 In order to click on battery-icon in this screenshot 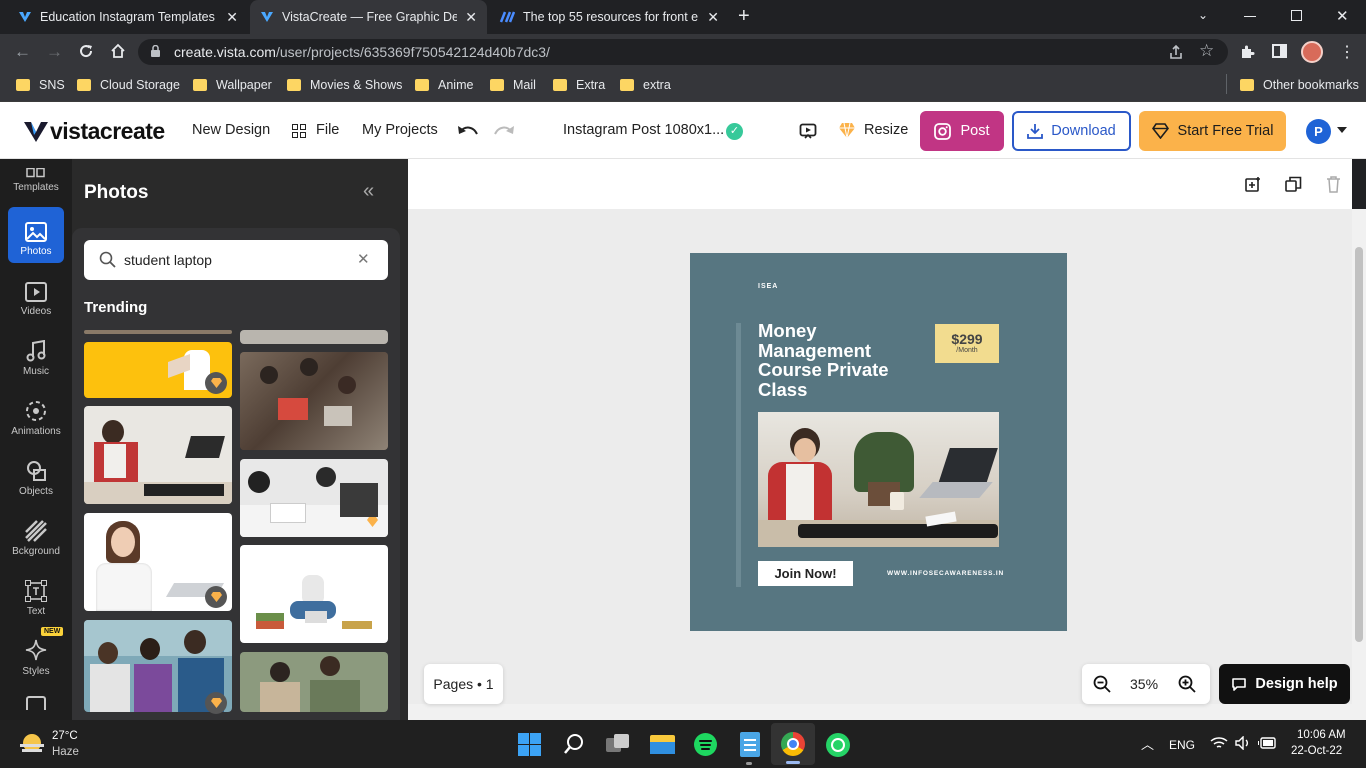, I will do `click(1268, 743)`.